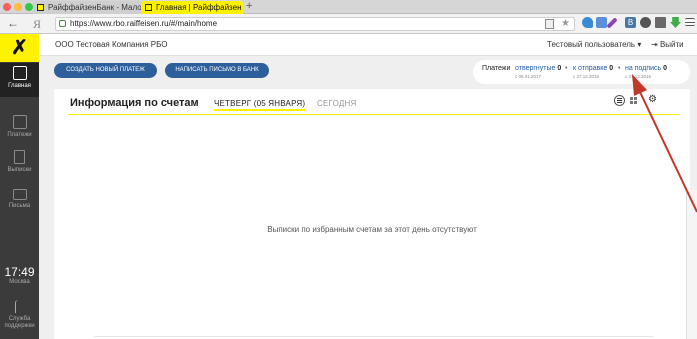 The height and width of the screenshot is (339, 697). I want to click on envelope-icon, so click(19, 194).